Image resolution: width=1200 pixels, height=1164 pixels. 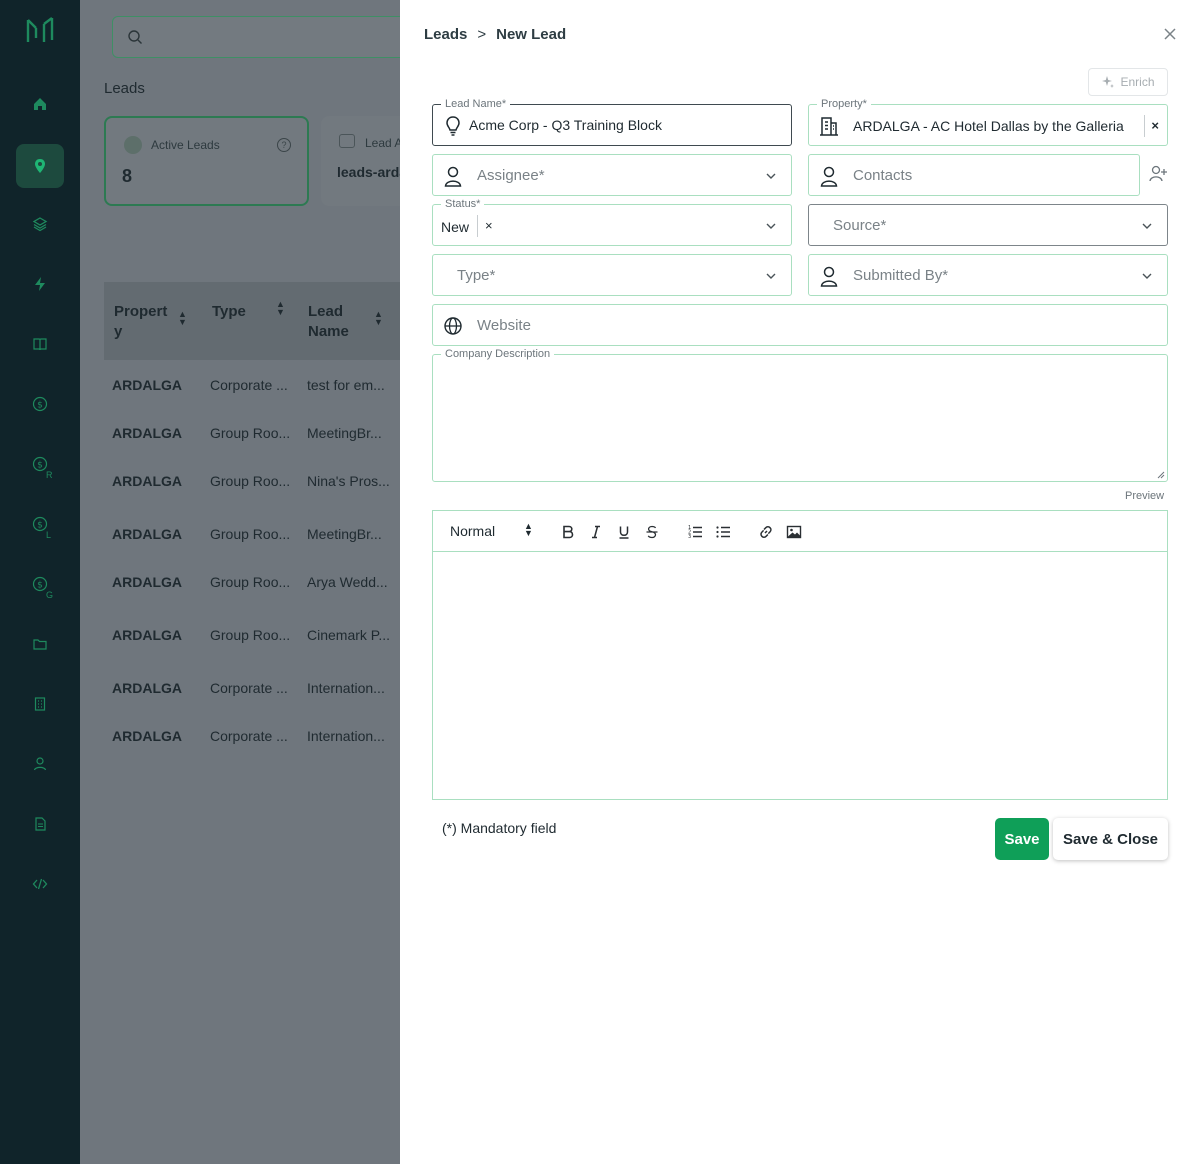 I want to click on active-leads-card: Active Leads ? 8, so click(x=206, y=161).